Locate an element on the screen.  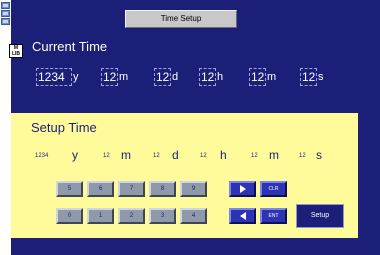
setup-second-value: 12 is located at coordinates (302, 156).